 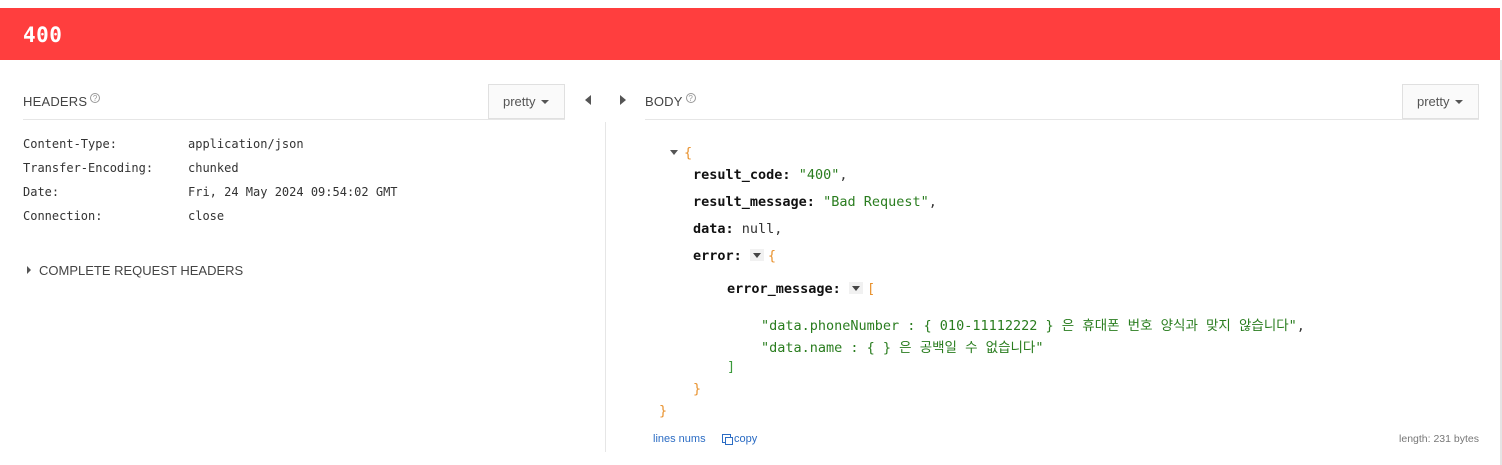 I want to click on copy-icon, so click(x=727, y=439).